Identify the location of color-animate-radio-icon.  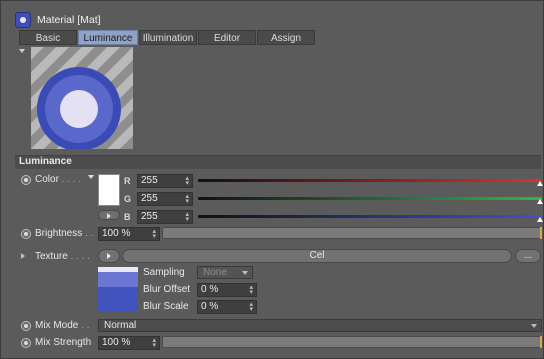
(26, 180).